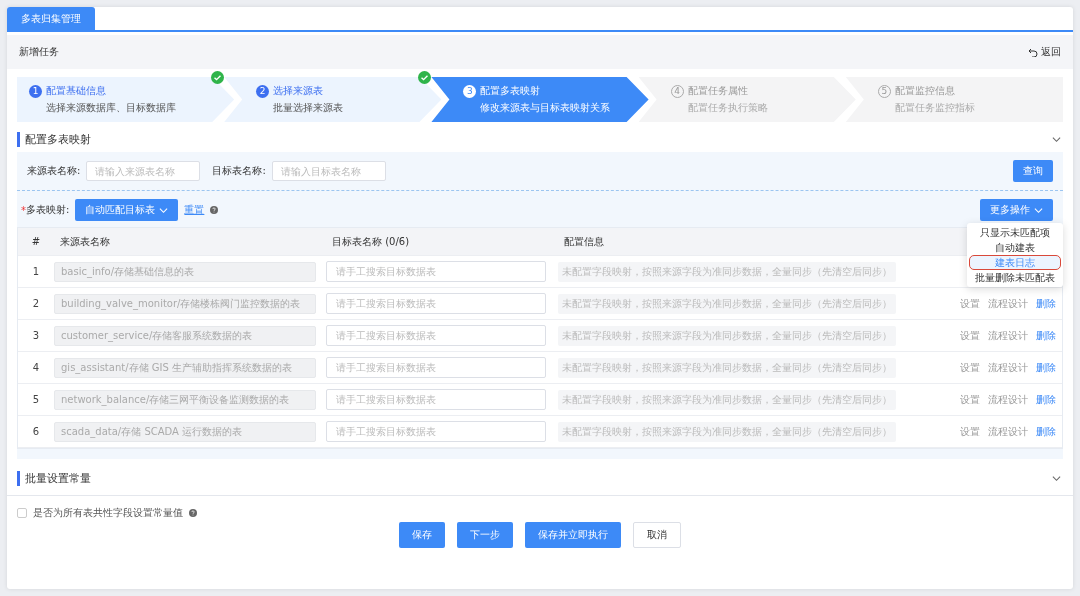 The image size is (1080, 596). What do you see at coordinates (1044, 52) in the screenshot?
I see `back-link: 返回` at bounding box center [1044, 52].